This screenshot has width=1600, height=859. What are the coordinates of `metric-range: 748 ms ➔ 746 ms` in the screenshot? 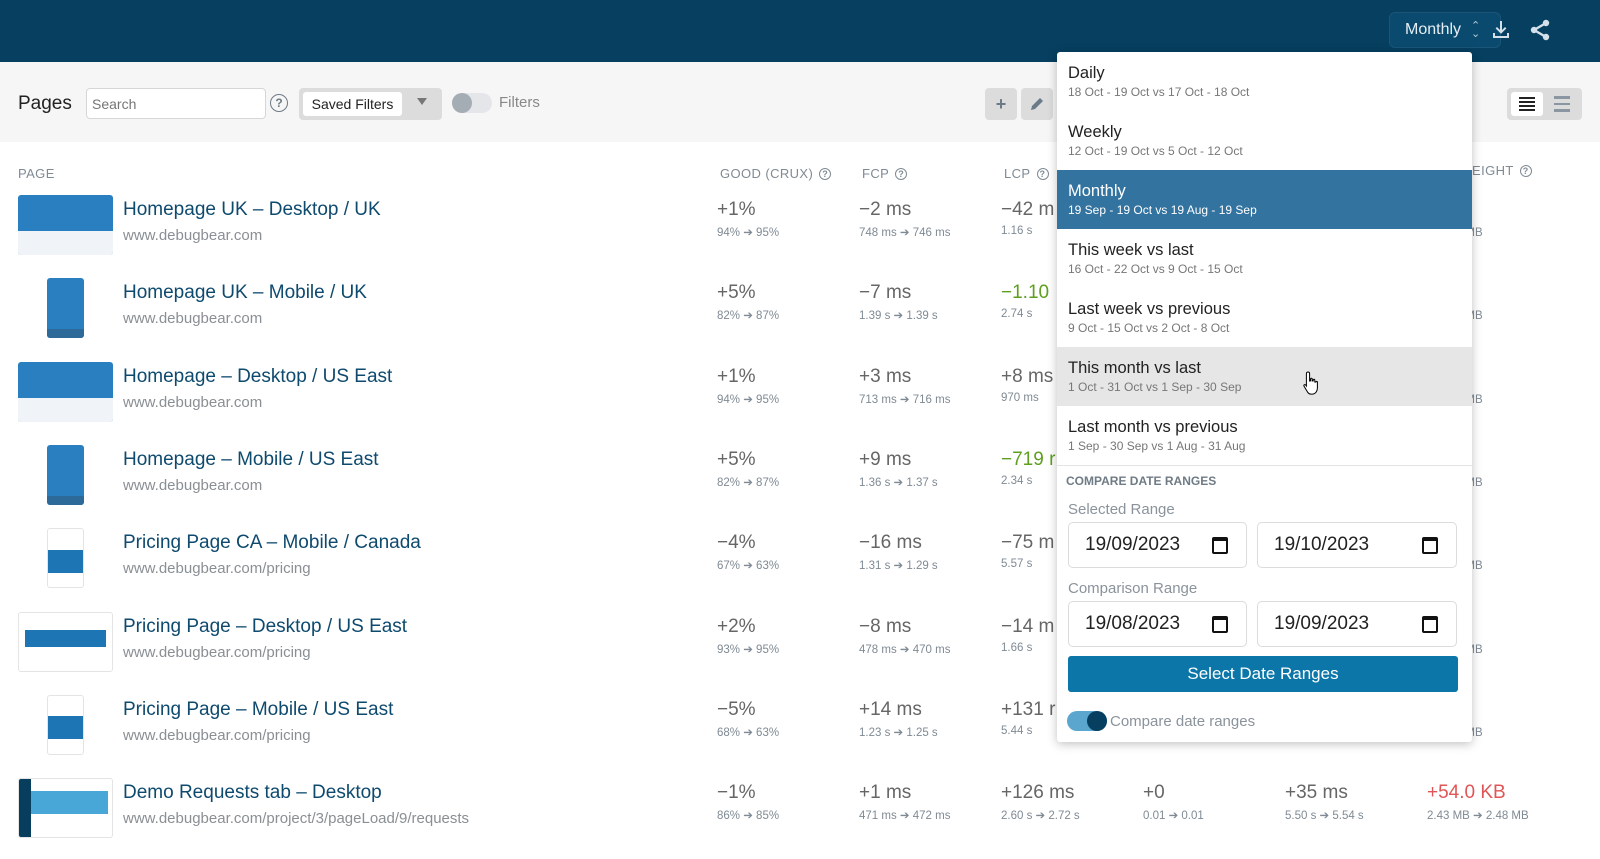 It's located at (905, 233).